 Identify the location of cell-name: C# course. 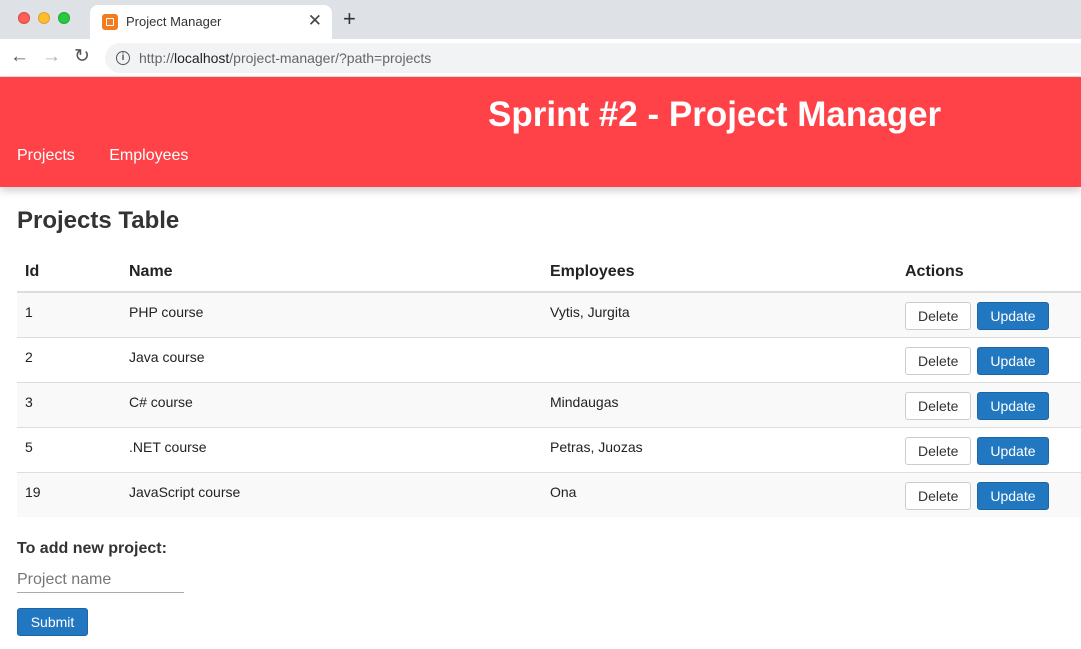
(331, 404).